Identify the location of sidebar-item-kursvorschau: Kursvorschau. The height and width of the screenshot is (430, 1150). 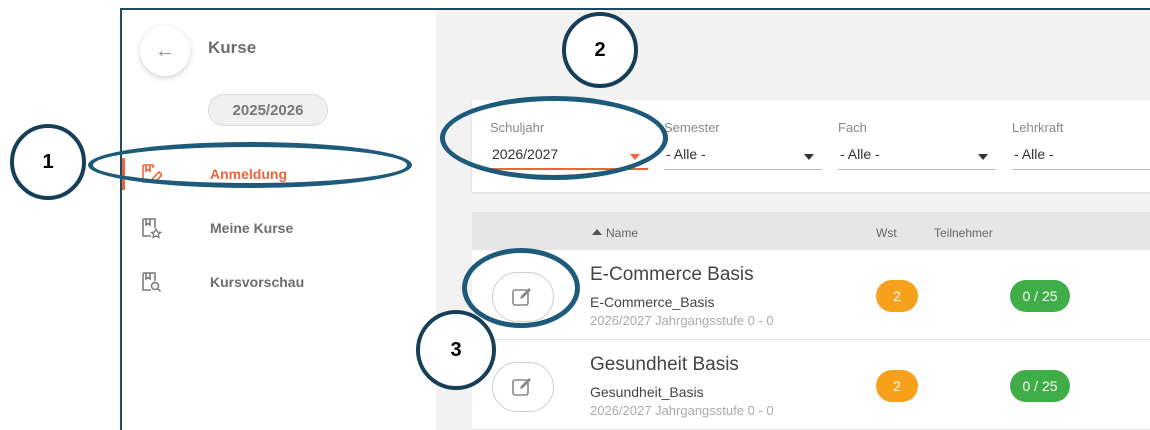
(279, 282).